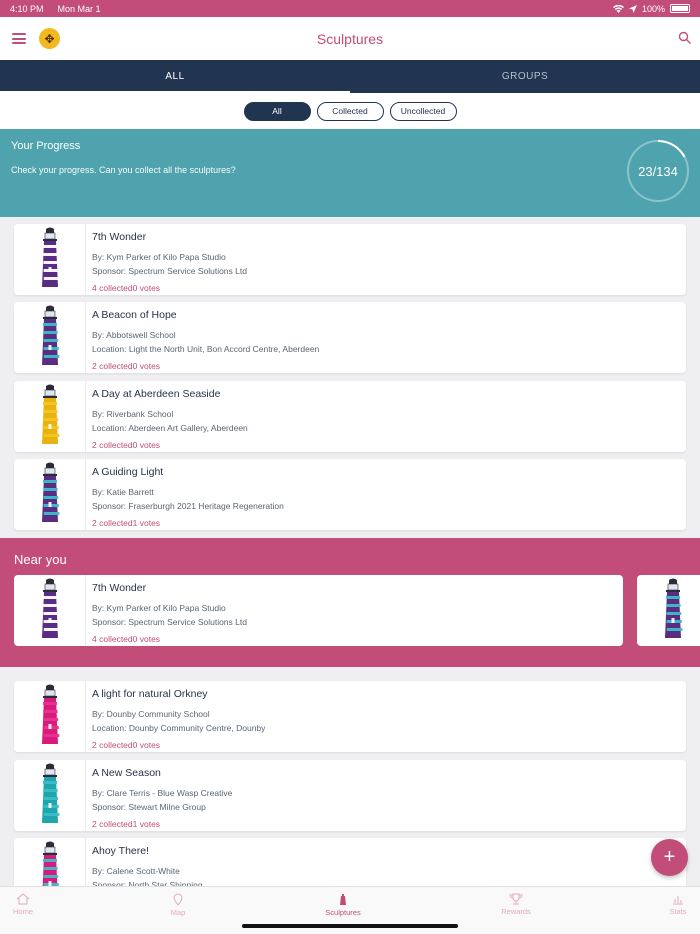  What do you see at coordinates (343, 899) in the screenshot?
I see `lighthouse-tab-icon` at bounding box center [343, 899].